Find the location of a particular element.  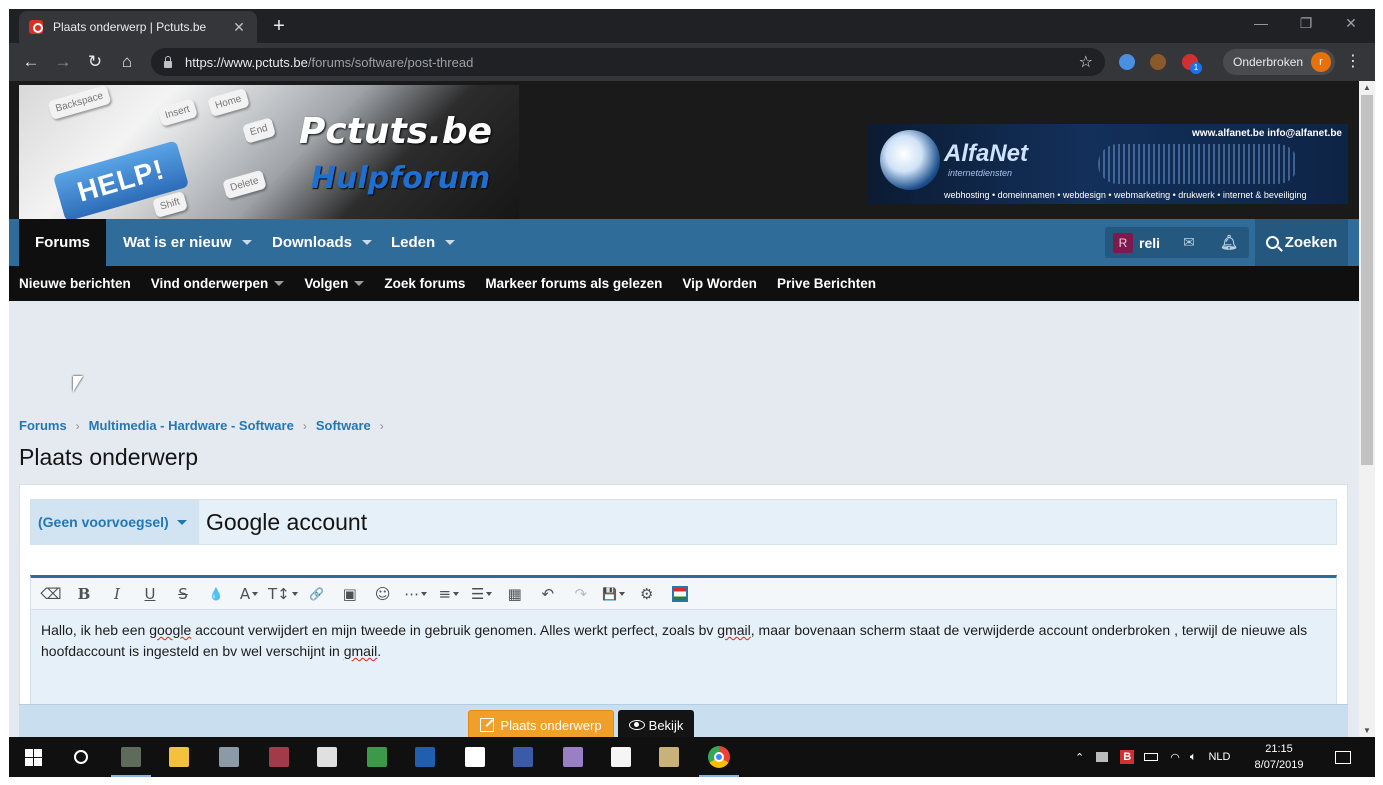

link-icon: 🔗 is located at coordinates (317, 594).